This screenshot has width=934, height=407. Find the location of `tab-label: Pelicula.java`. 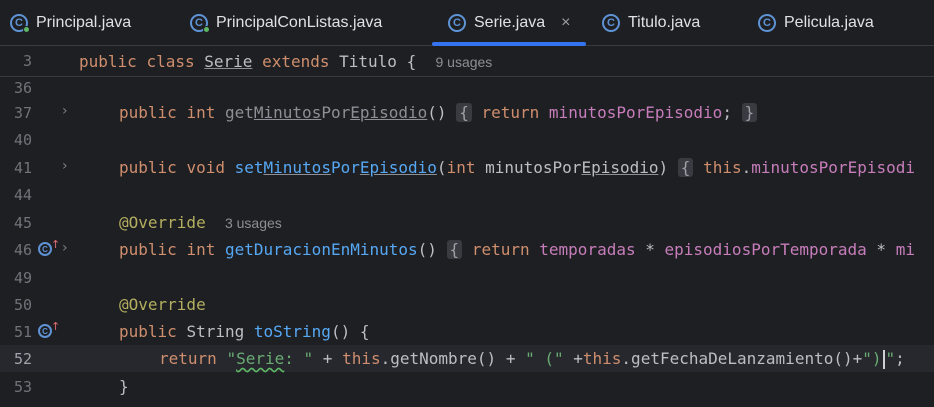

tab-label: Pelicula.java is located at coordinates (829, 22).